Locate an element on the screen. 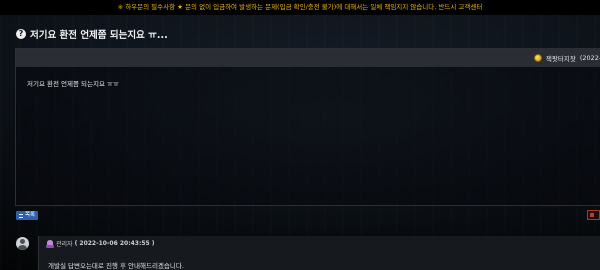 This screenshot has width=600, height=270. post-author-info: 잭팟터지잣 (2022-10-0 is located at coordinates (566, 58).